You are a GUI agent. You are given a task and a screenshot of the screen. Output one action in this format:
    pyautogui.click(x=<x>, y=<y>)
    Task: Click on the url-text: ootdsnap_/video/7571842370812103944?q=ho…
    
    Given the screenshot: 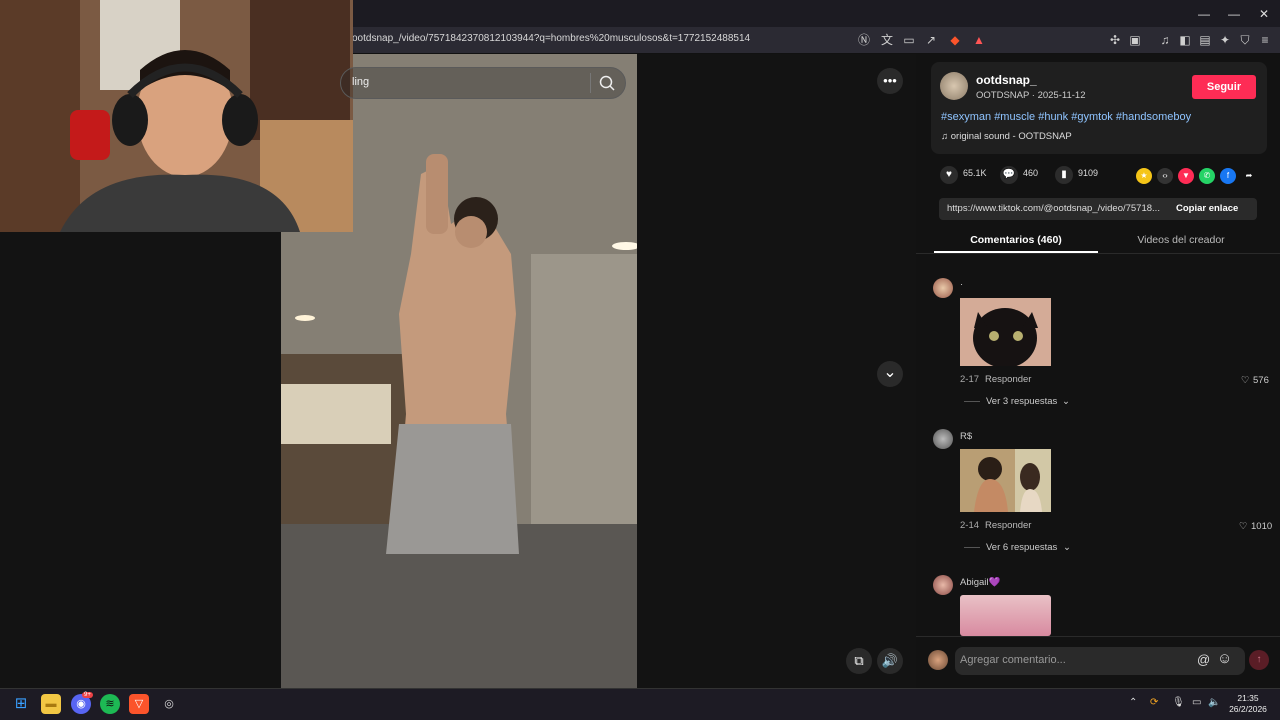 What is the action you would take?
    pyautogui.click(x=551, y=38)
    